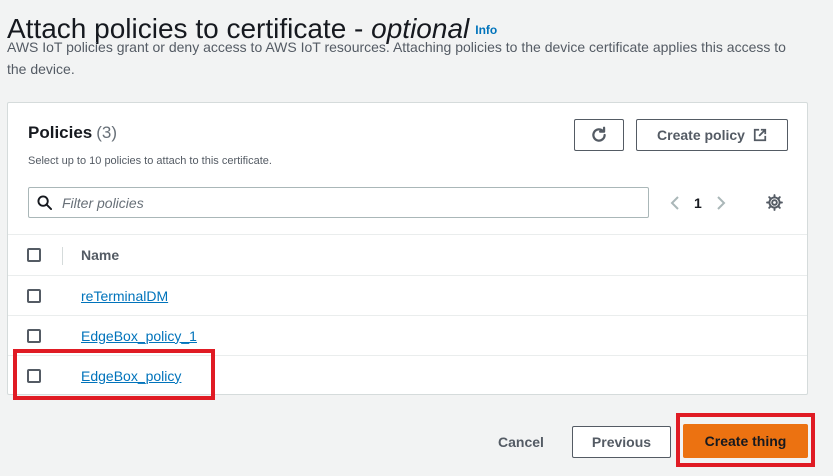 Image resolution: width=833 pixels, height=476 pixels. I want to click on policy-count: (3), so click(107, 132).